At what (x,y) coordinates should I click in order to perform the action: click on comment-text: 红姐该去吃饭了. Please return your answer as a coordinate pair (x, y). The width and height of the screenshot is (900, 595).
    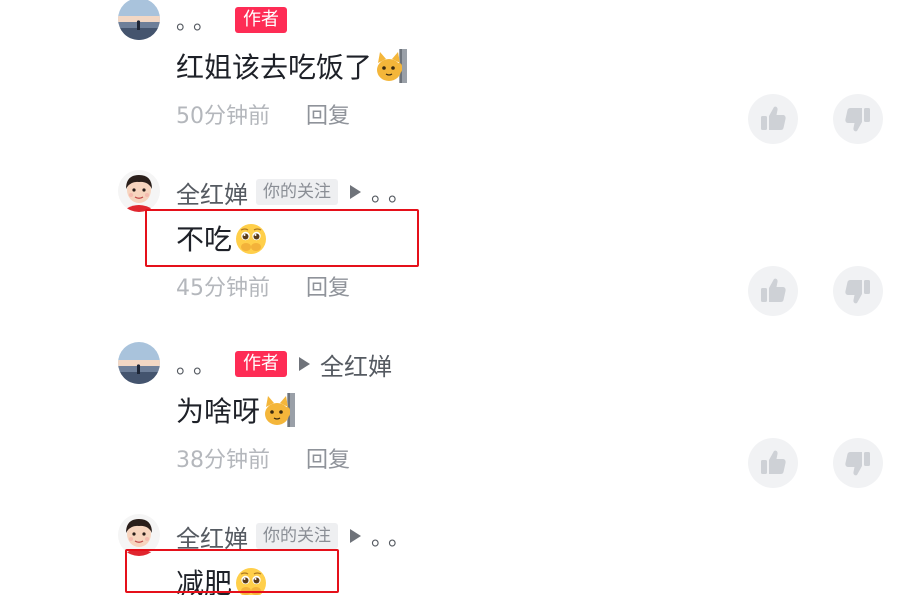
    Looking at the image, I should click on (292, 66).